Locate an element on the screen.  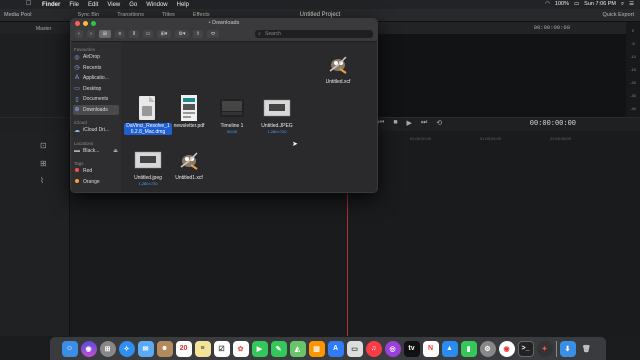
file-davinci-dmg: DaVinci_Resolve_1 6.2.8_Mac.dmg is located at coordinates (148, 114).